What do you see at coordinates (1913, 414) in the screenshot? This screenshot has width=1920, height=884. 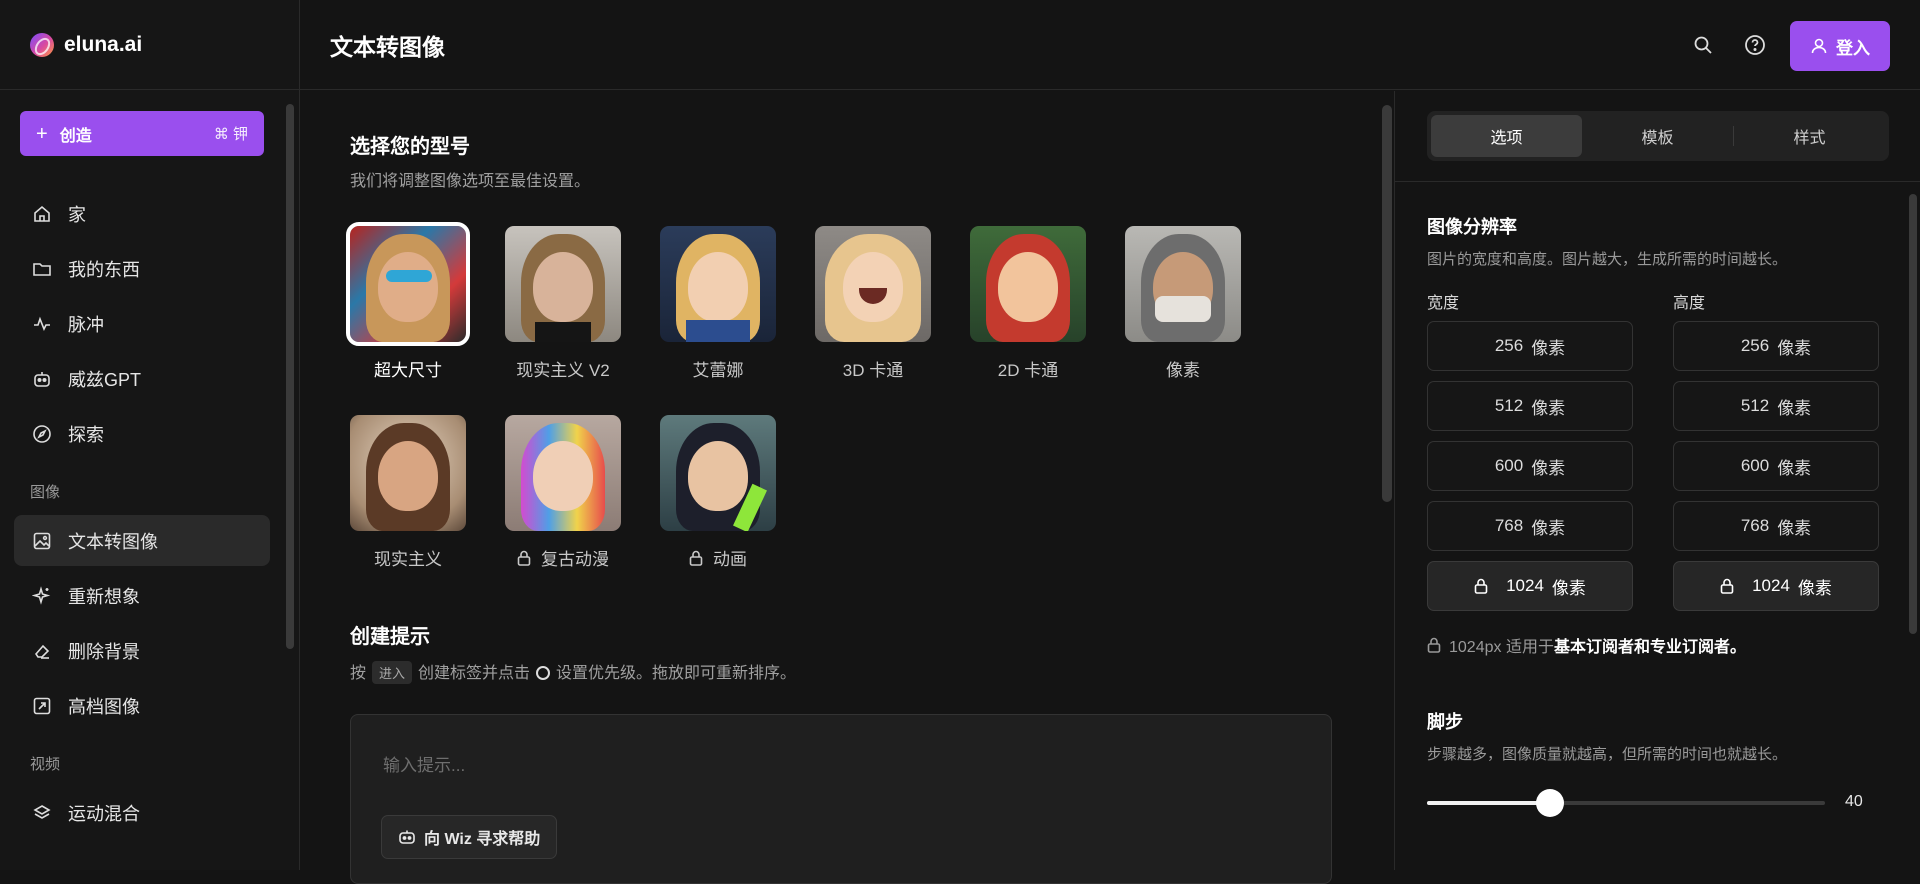 I see `options-scrollbar` at bounding box center [1913, 414].